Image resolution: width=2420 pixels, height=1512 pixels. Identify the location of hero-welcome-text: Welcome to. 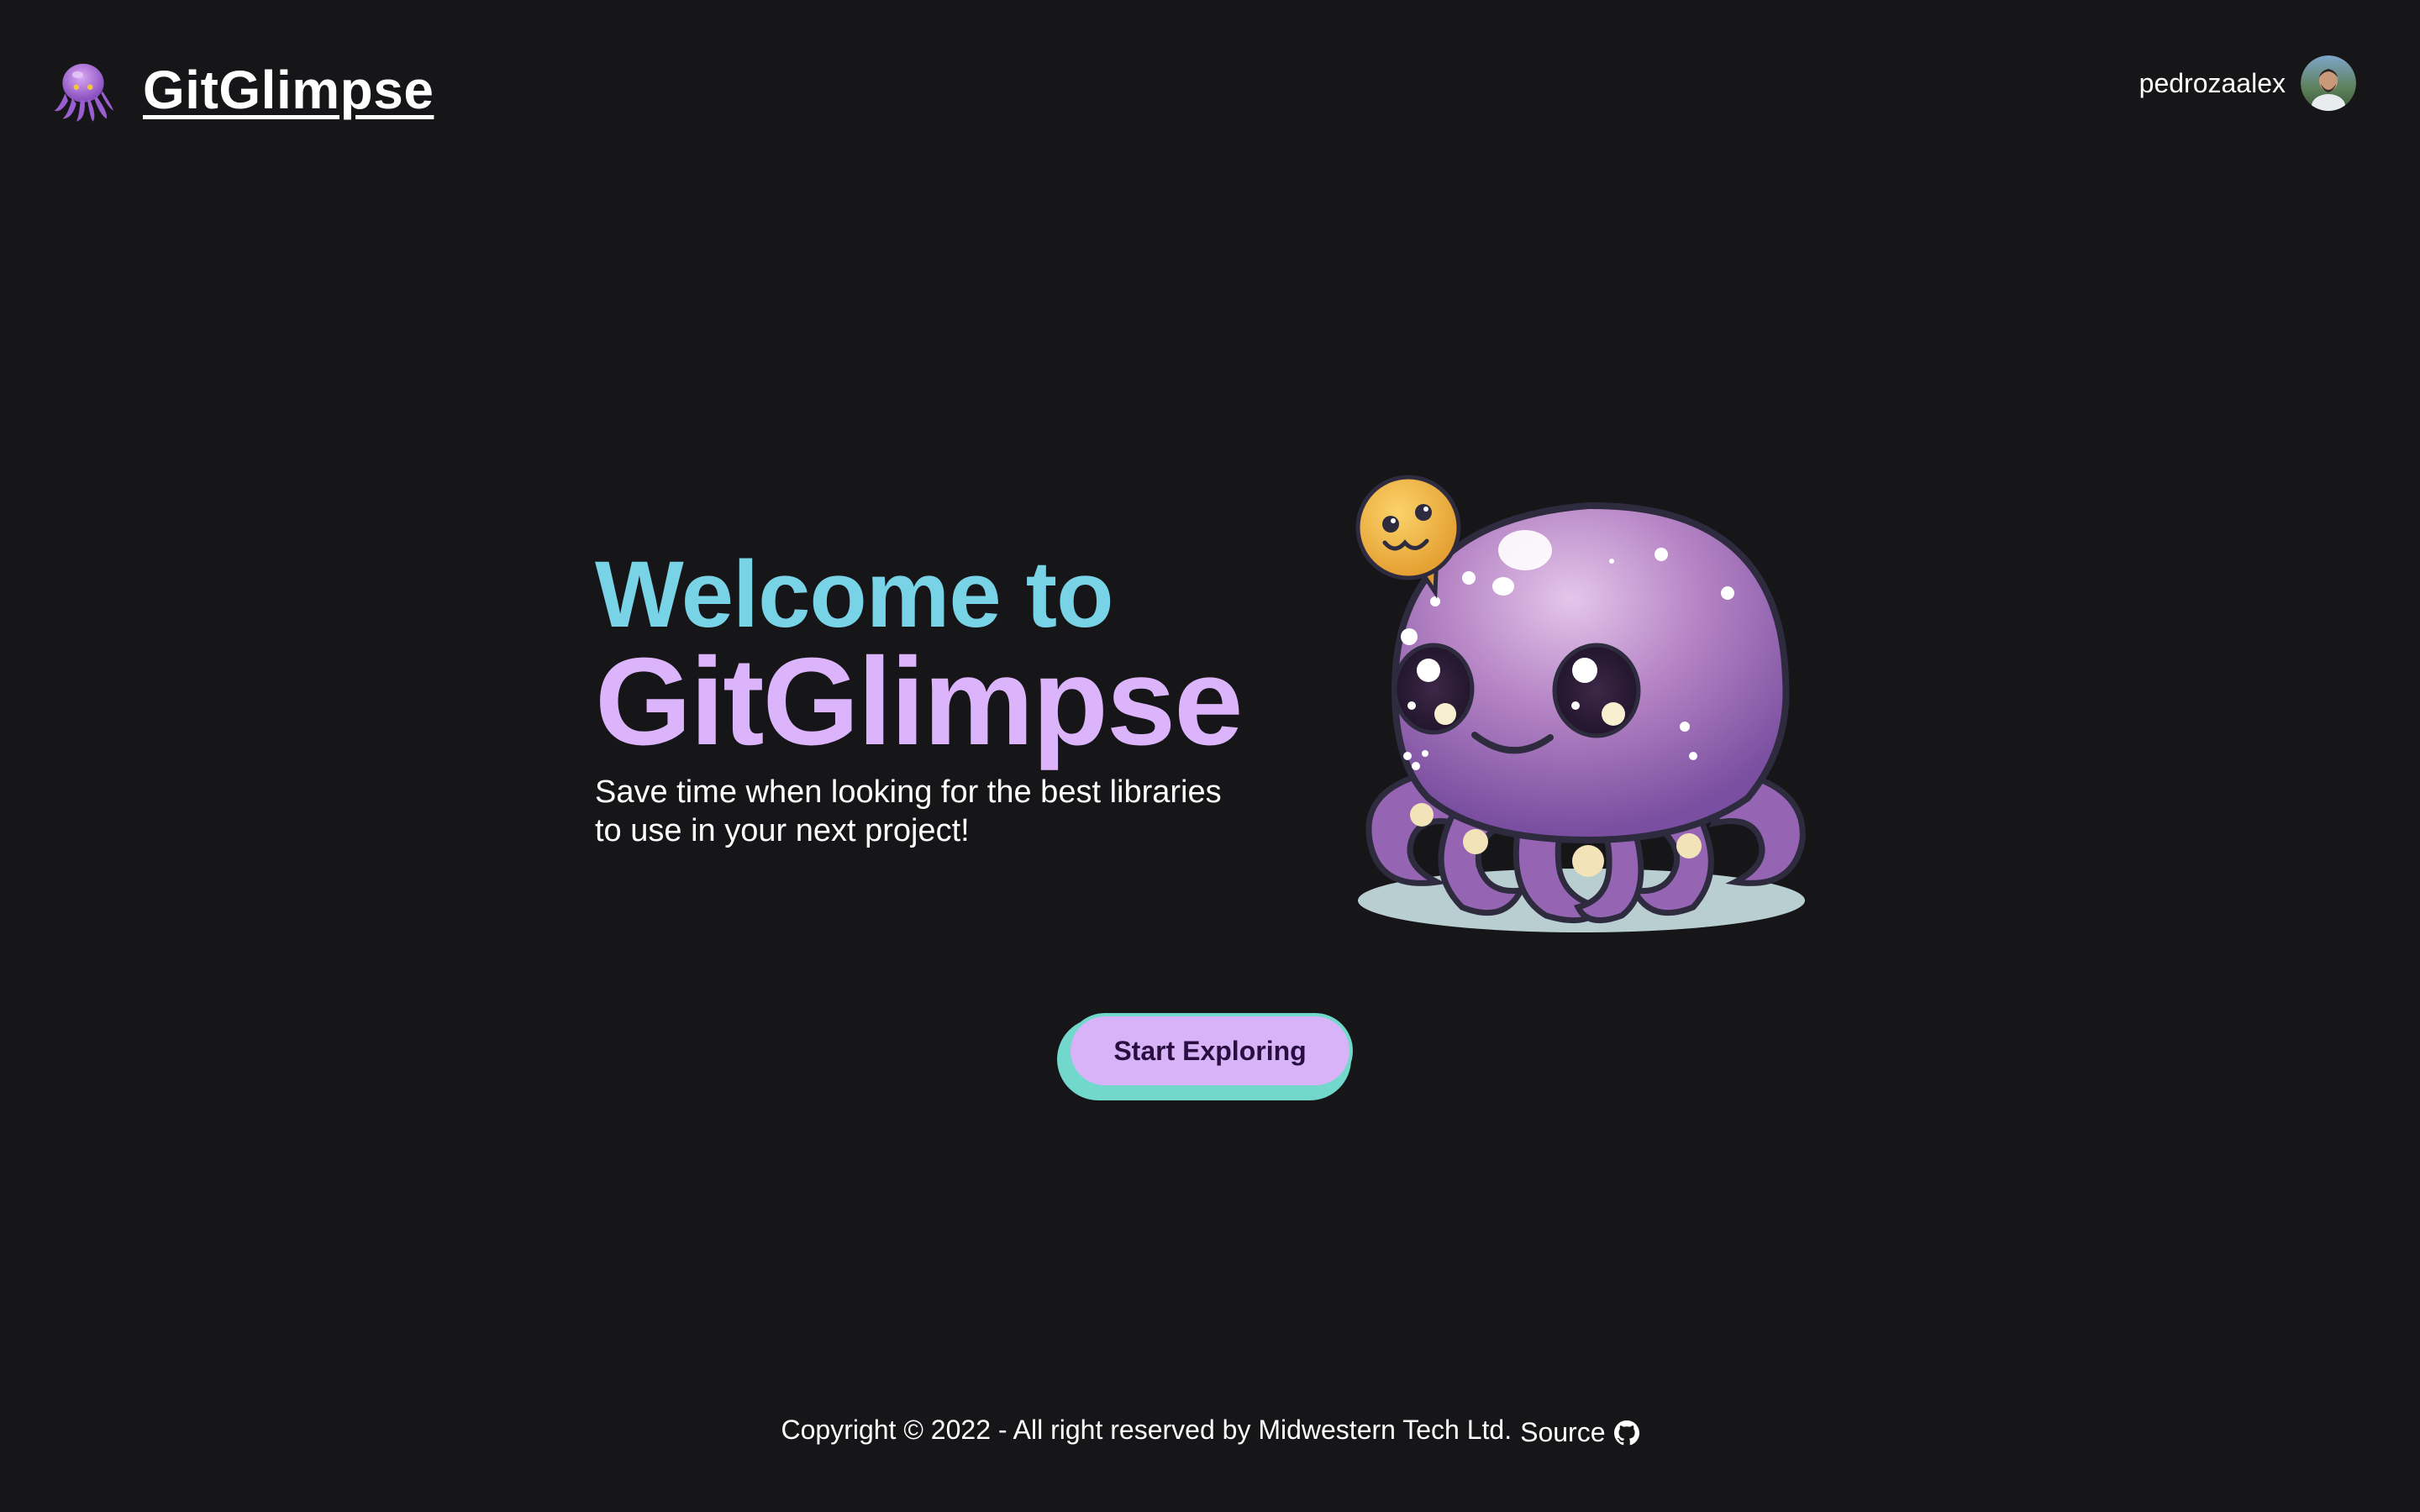
(855, 594).